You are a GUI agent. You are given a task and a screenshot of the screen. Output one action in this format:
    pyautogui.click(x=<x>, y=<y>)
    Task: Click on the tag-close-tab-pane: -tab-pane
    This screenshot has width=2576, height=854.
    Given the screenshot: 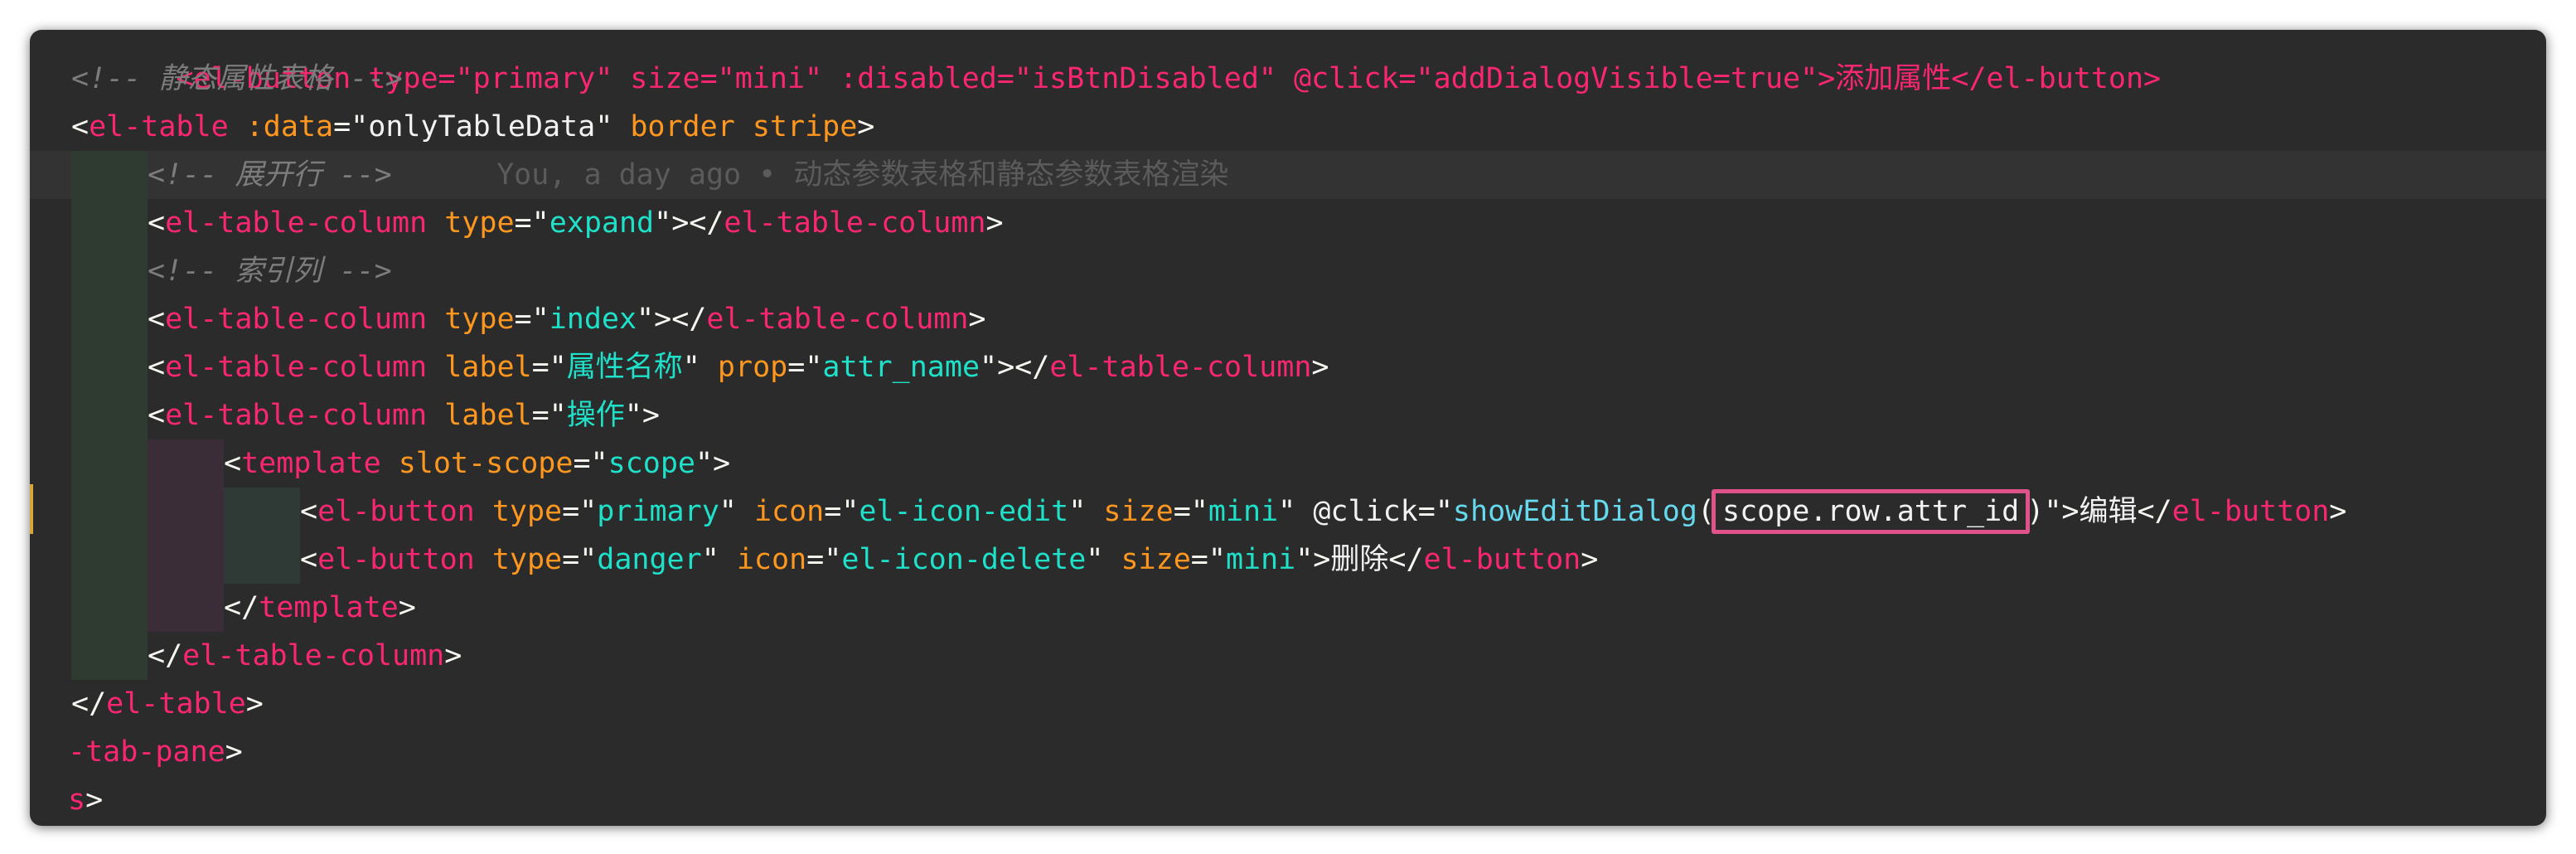 What is the action you would take?
    pyautogui.click(x=146, y=752)
    